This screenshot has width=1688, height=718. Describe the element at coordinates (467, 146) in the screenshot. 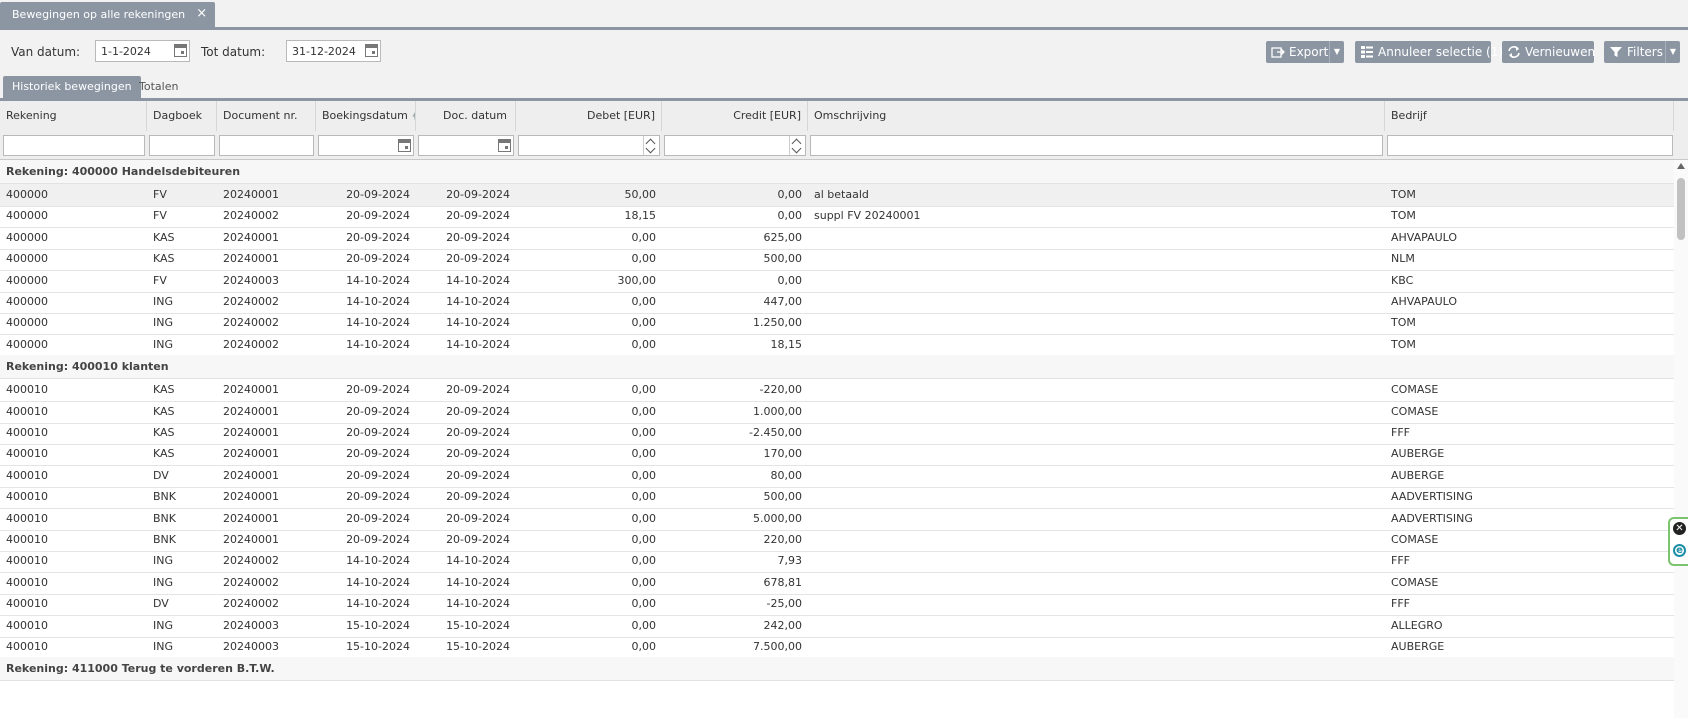

I see `filter-doc-datum` at that location.